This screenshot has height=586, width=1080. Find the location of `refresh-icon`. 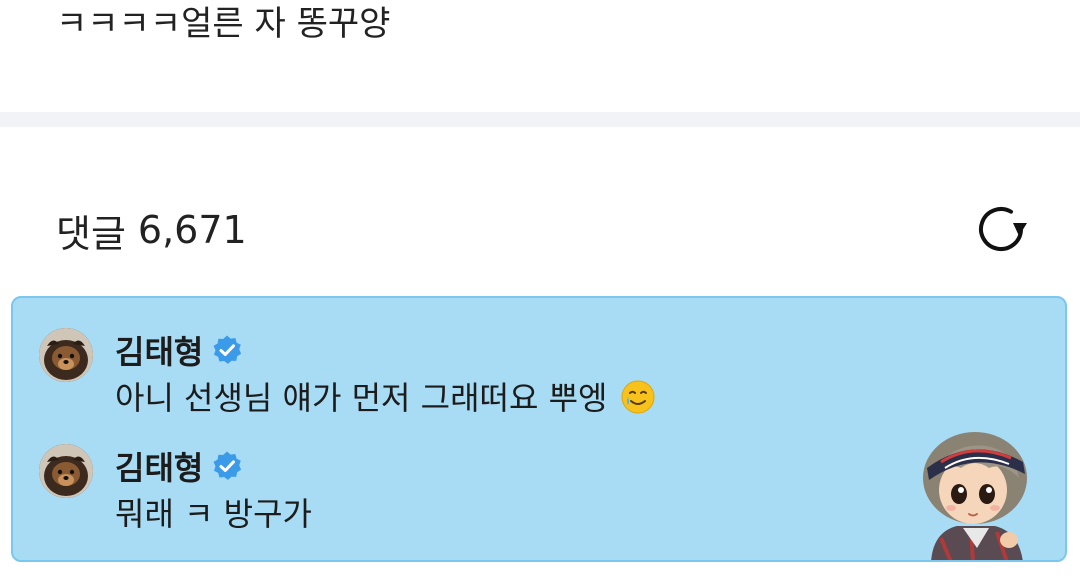

refresh-icon is located at coordinates (1003, 229).